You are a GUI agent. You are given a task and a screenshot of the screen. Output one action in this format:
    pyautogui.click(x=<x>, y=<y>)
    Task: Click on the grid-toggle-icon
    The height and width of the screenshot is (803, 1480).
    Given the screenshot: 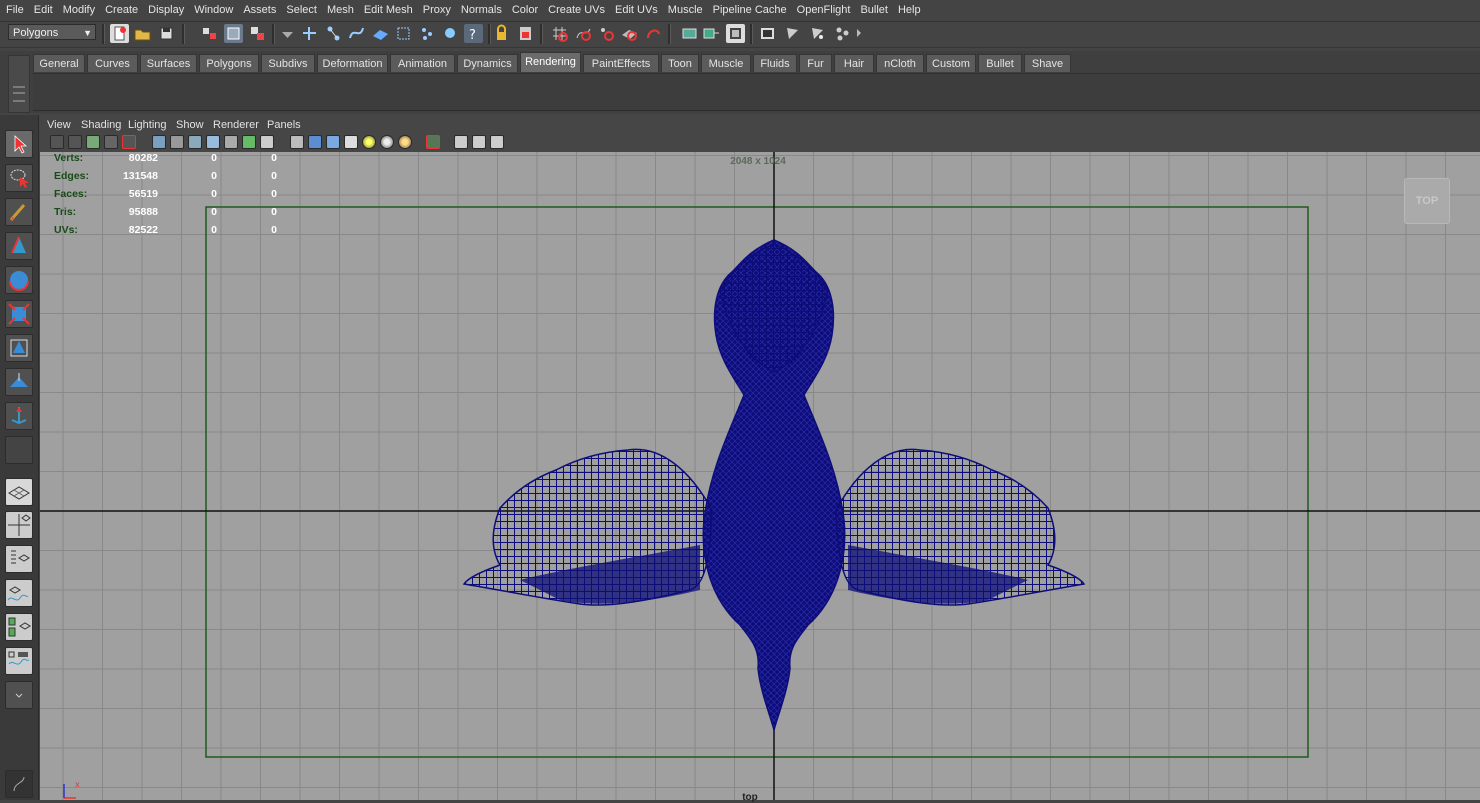 What is the action you would take?
    pyautogui.click(x=159, y=142)
    